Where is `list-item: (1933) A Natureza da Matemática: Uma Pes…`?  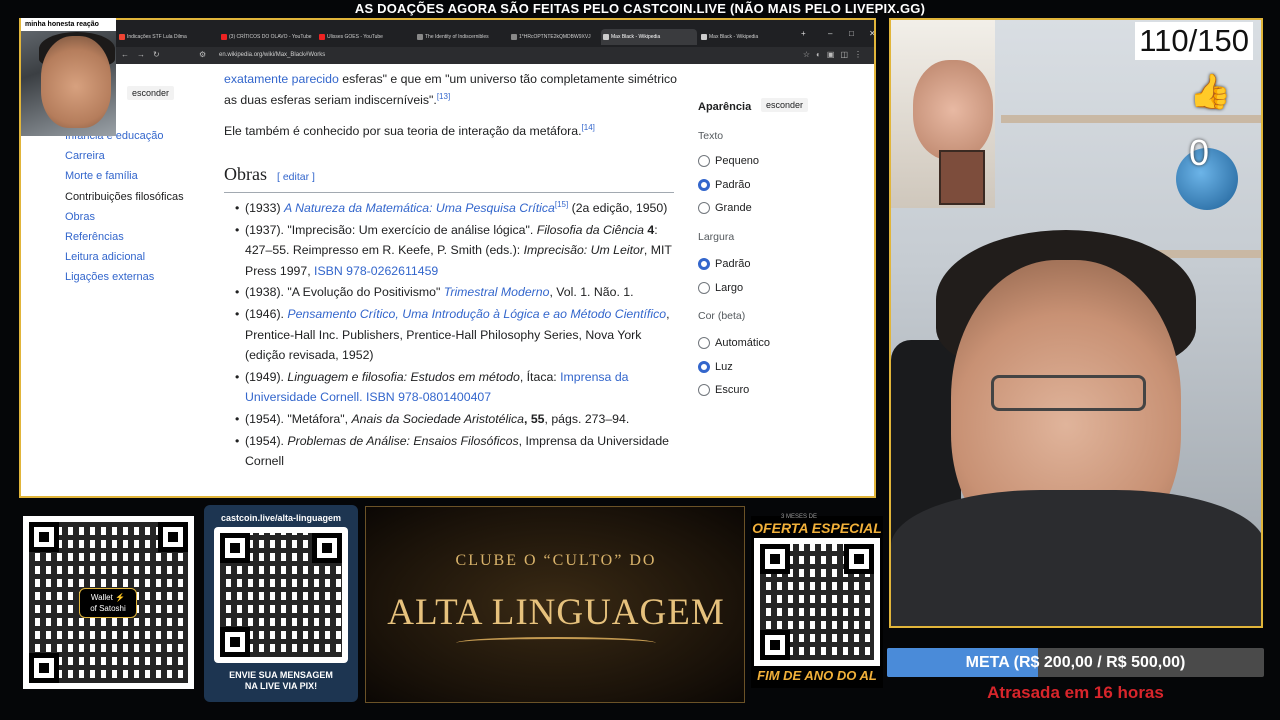 list-item: (1933) A Natureza da Matemática: Uma Pes… is located at coordinates (455, 208).